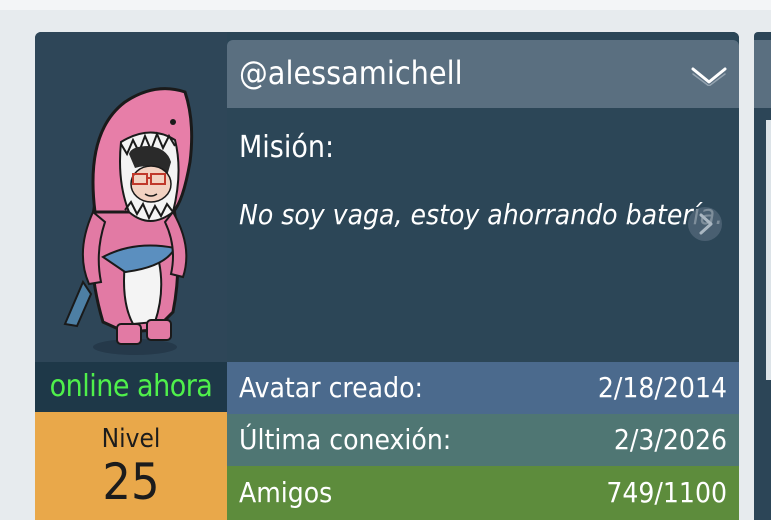 This screenshot has height=520, width=771. What do you see at coordinates (670, 439) in the screenshot?
I see `stat-value: 2/3/2026` at bounding box center [670, 439].